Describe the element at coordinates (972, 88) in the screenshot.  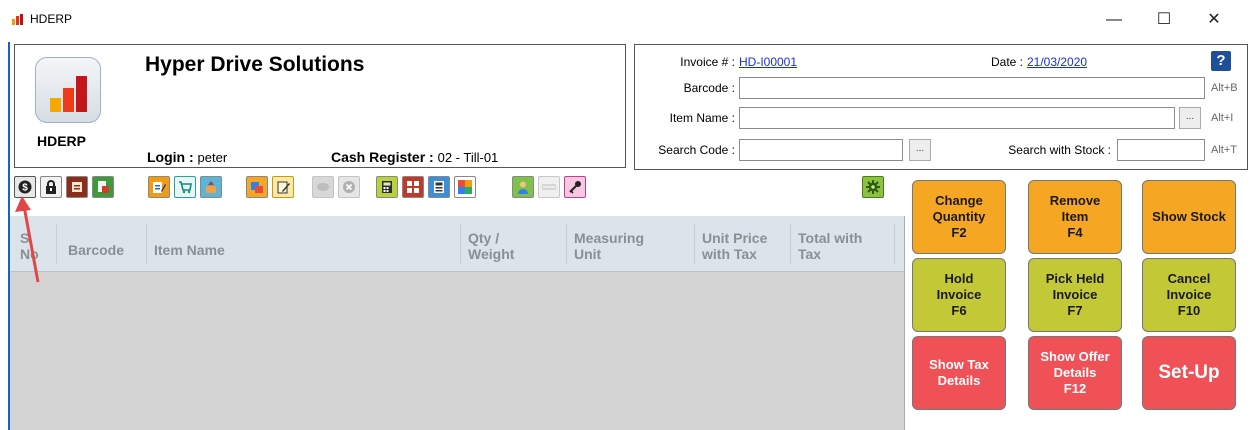
I see `barcode-input` at that location.